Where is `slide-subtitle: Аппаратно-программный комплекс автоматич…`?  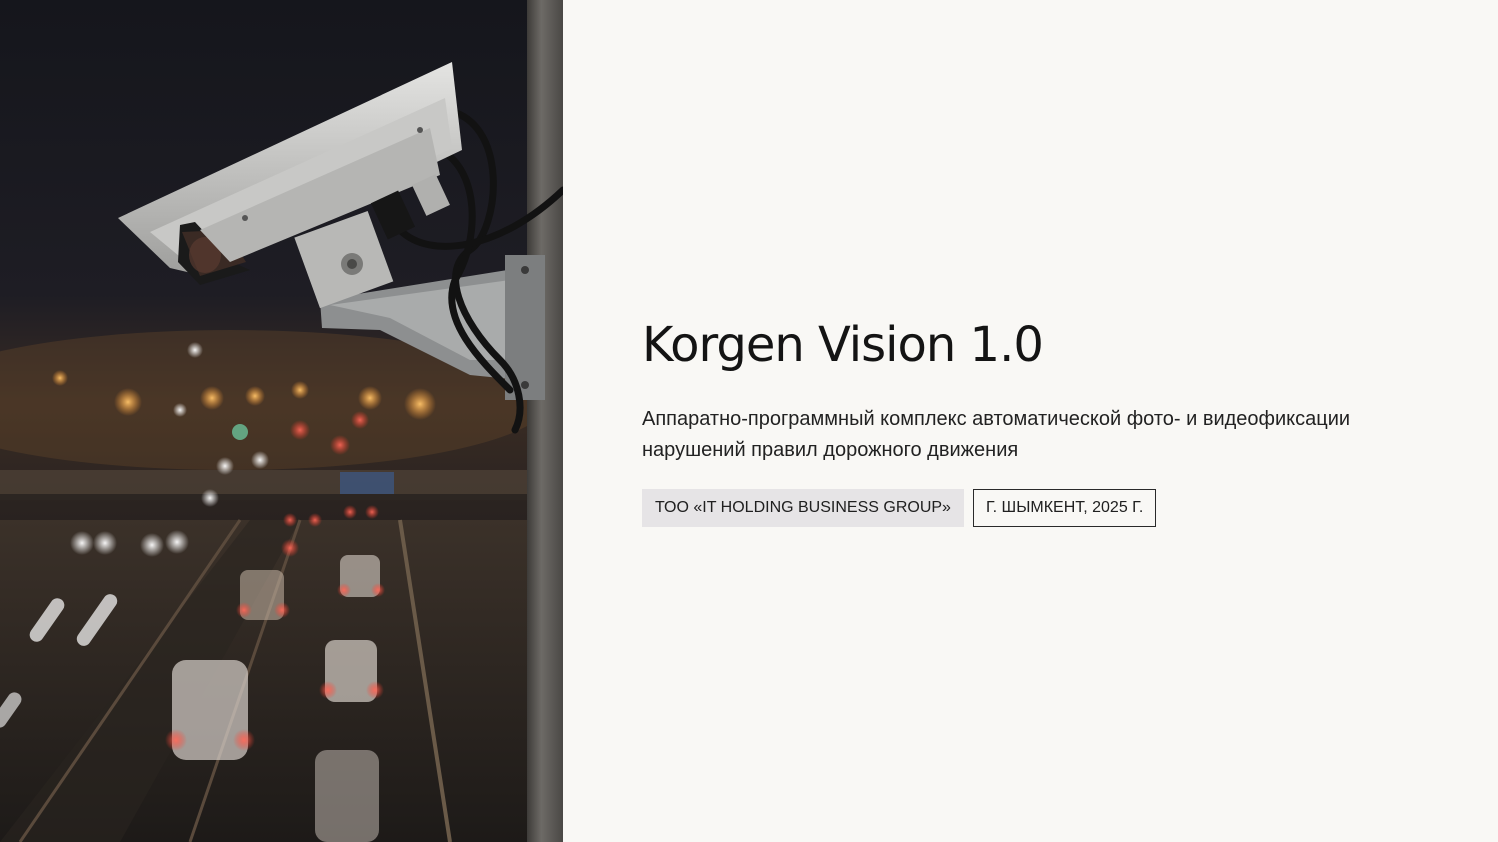 slide-subtitle: Аппаратно-программный комплекс автоматич… is located at coordinates (996, 434).